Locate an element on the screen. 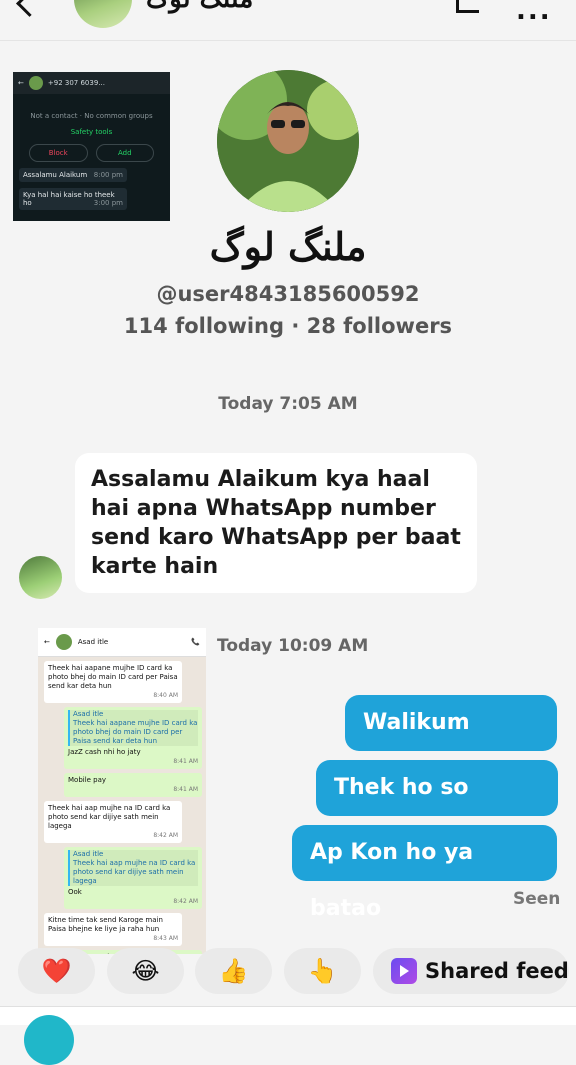 Image resolution: width=576 pixels, height=1065 pixels. sender-avatar is located at coordinates (40, 577).